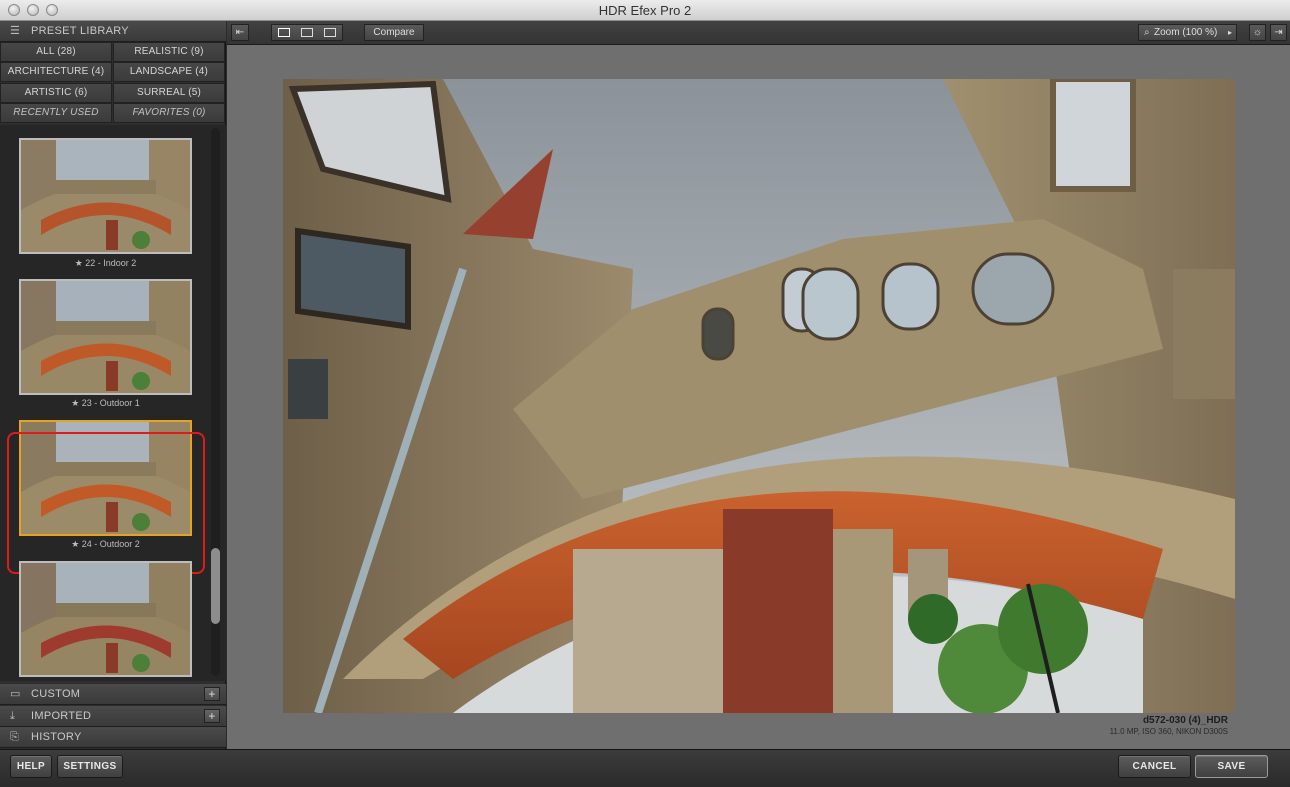 The height and width of the screenshot is (787, 1290). What do you see at coordinates (1257, 32) in the screenshot?
I see `background-brightness-button: ☼` at bounding box center [1257, 32].